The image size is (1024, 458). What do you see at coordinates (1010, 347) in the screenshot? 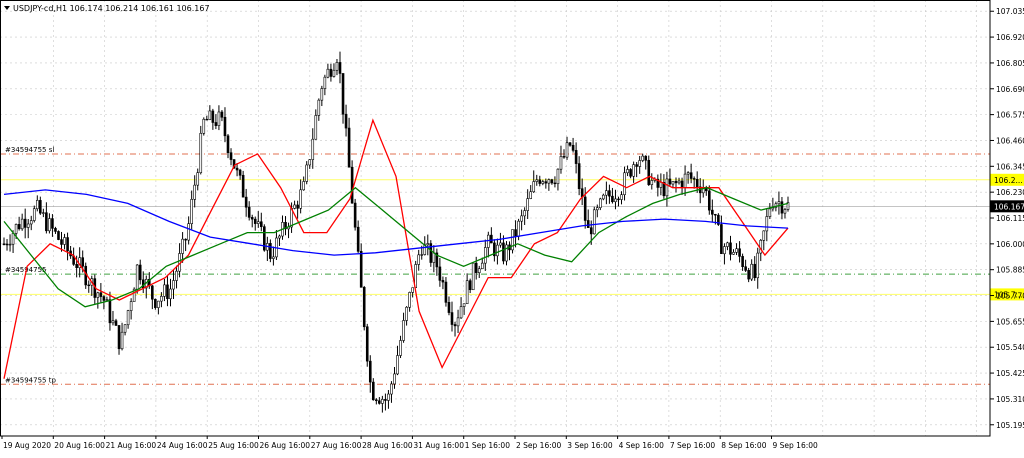
I see `y-tick-label: 105.540` at bounding box center [1010, 347].